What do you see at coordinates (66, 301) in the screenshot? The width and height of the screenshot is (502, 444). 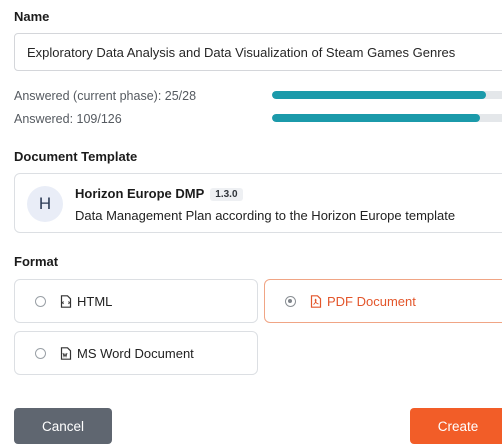 I see `html-file-icon` at bounding box center [66, 301].